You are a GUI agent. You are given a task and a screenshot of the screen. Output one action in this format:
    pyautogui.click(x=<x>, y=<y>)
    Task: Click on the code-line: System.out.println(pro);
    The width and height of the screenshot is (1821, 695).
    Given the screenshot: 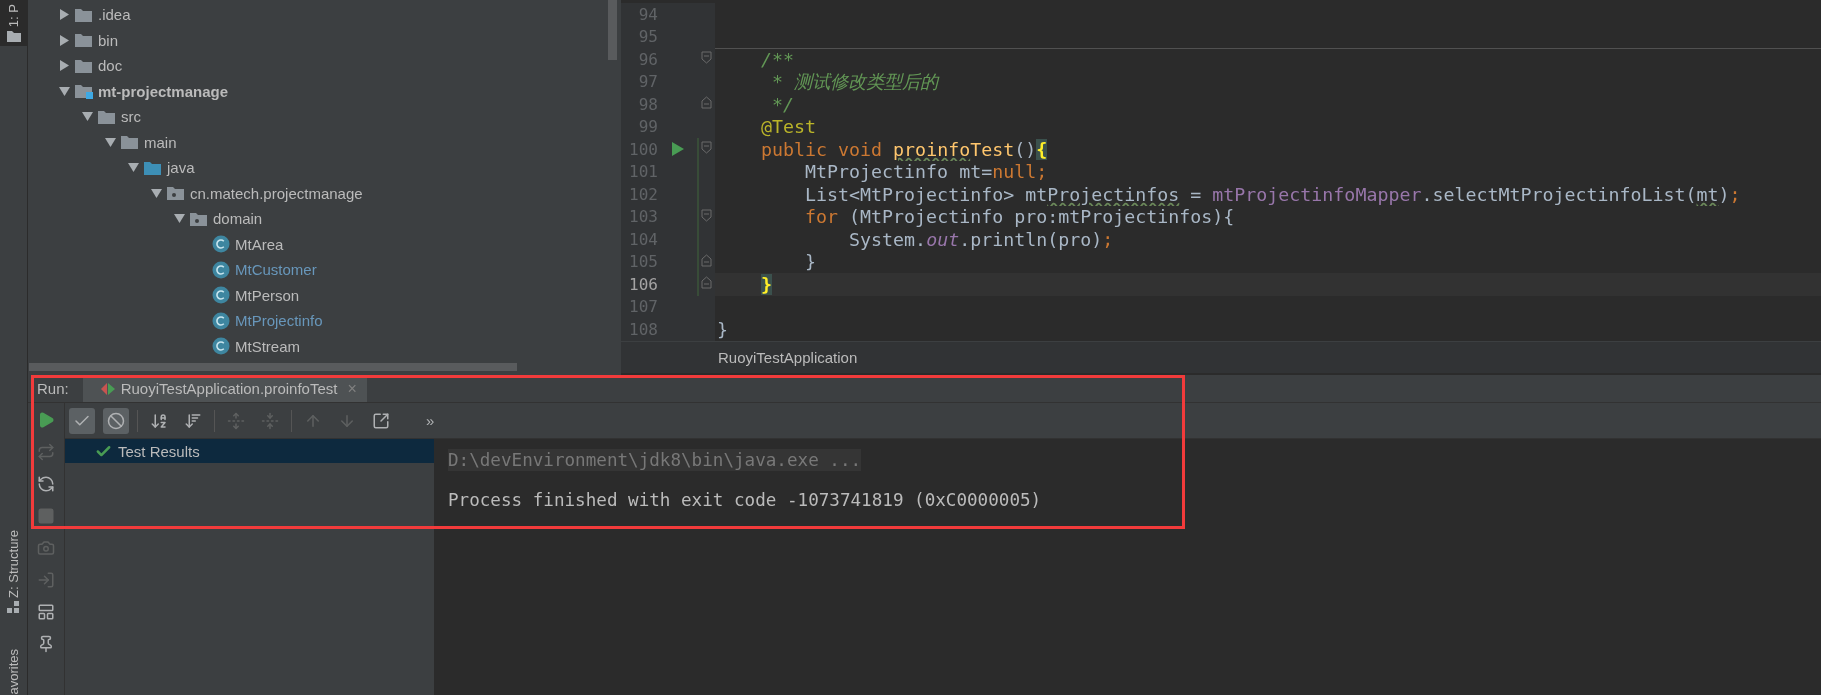 What is the action you would take?
    pyautogui.click(x=981, y=239)
    